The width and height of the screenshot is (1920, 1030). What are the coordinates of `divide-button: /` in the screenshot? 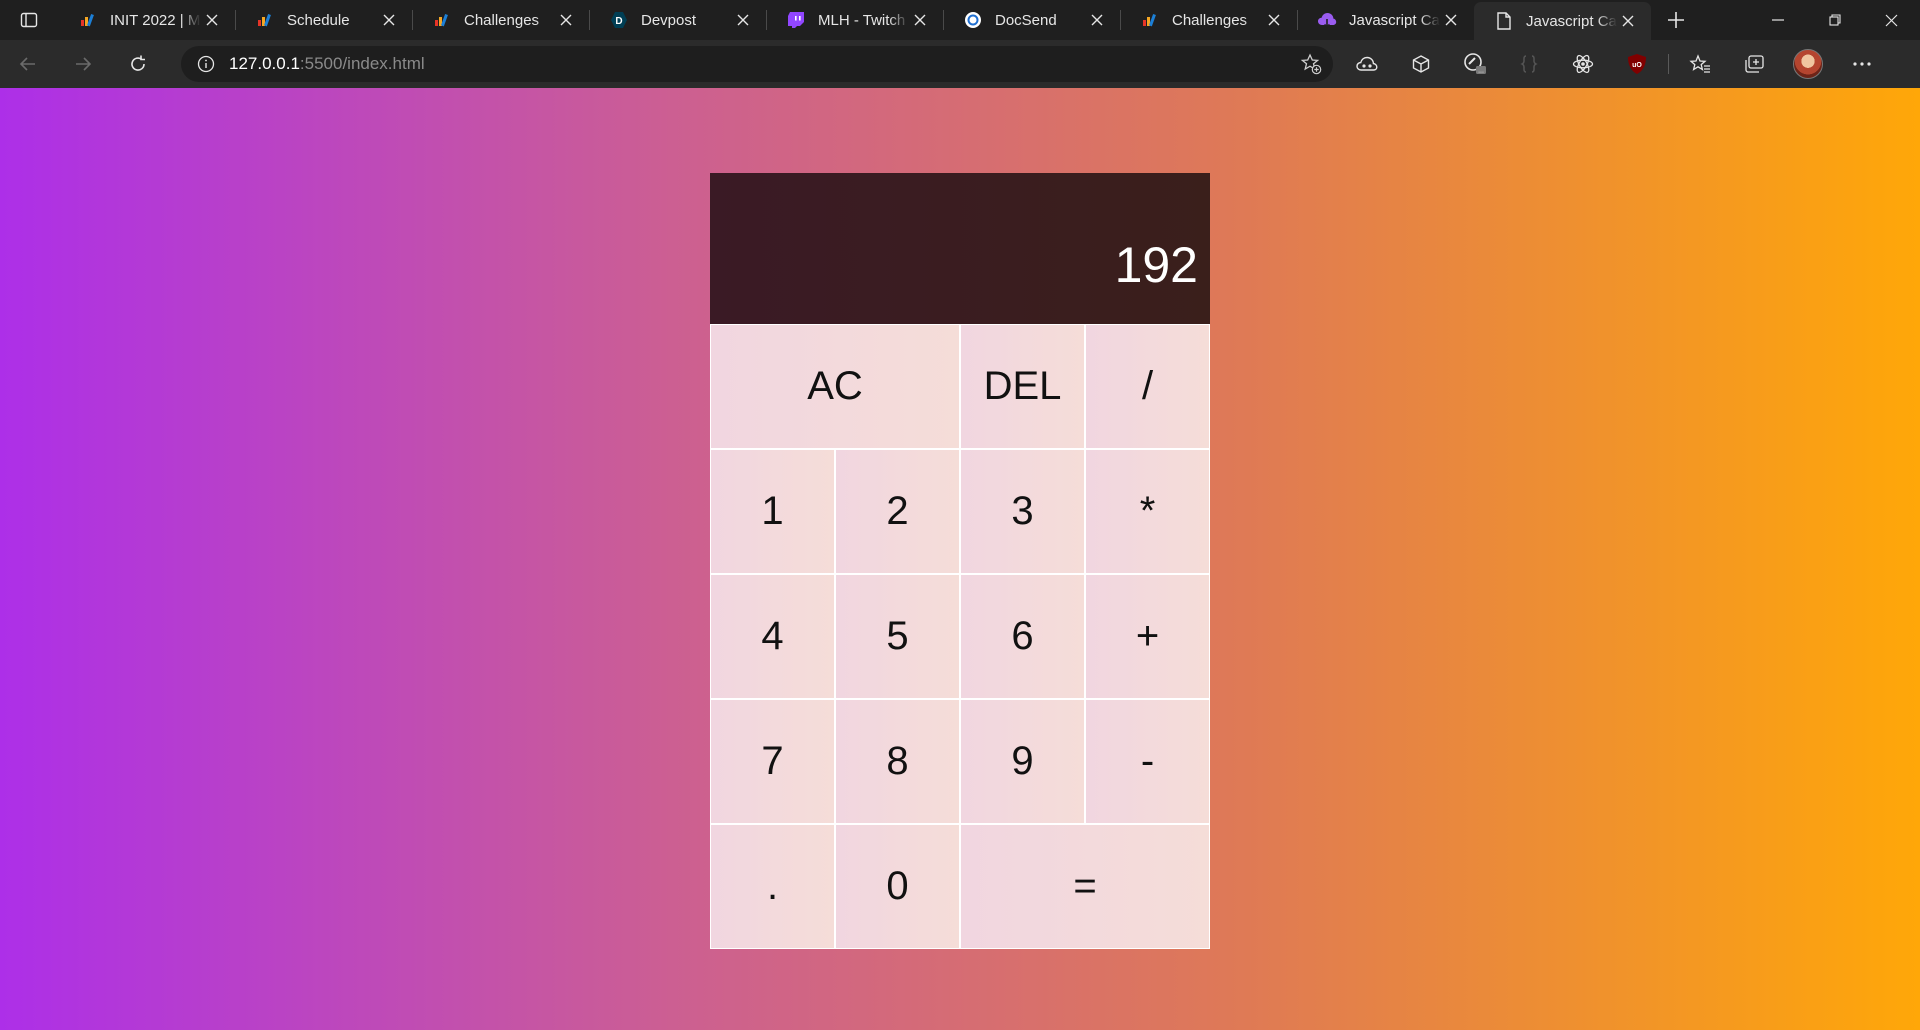 It's located at (1147, 386).